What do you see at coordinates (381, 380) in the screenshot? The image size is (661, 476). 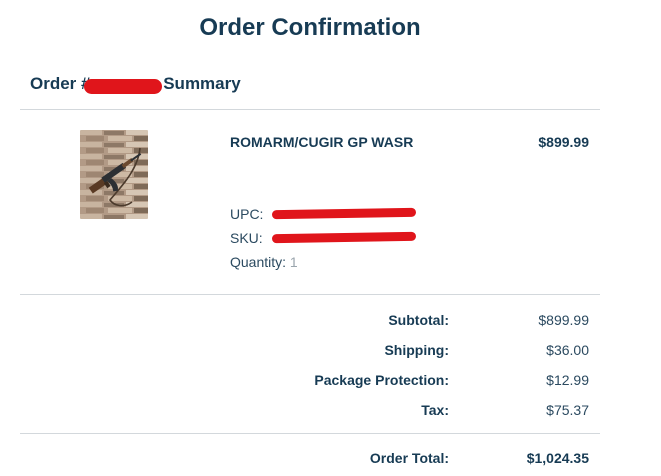 I see `package-protection-label: Package Protection:` at bounding box center [381, 380].